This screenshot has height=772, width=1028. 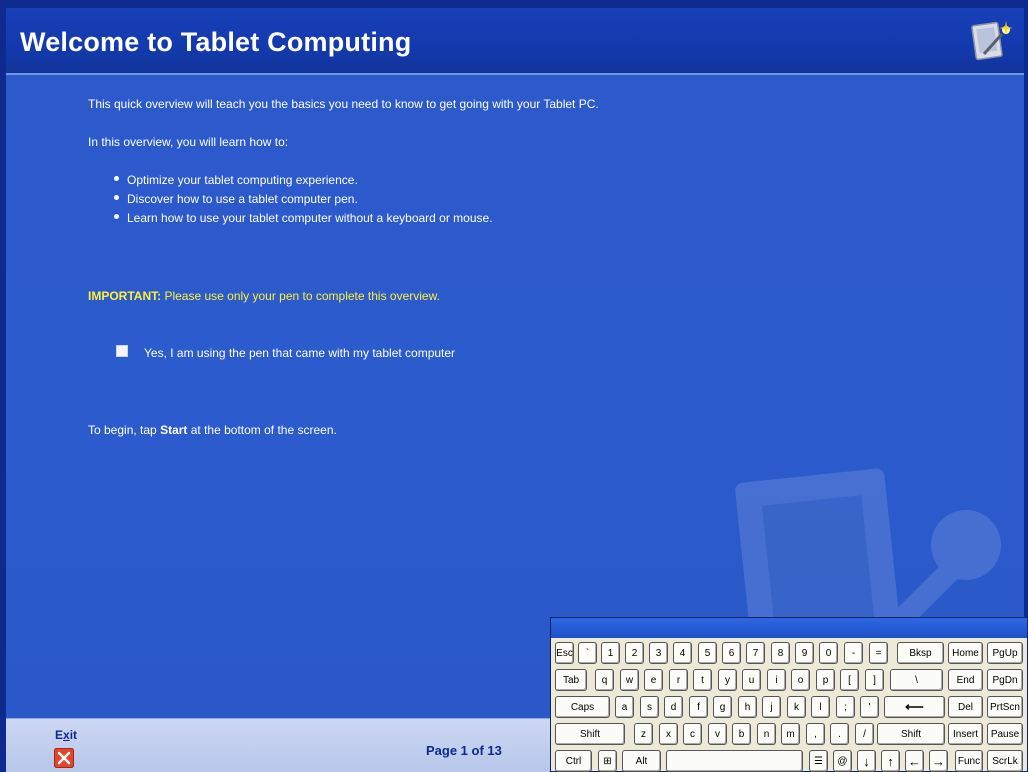 I want to click on key-sym13: =, so click(x=878, y=653).